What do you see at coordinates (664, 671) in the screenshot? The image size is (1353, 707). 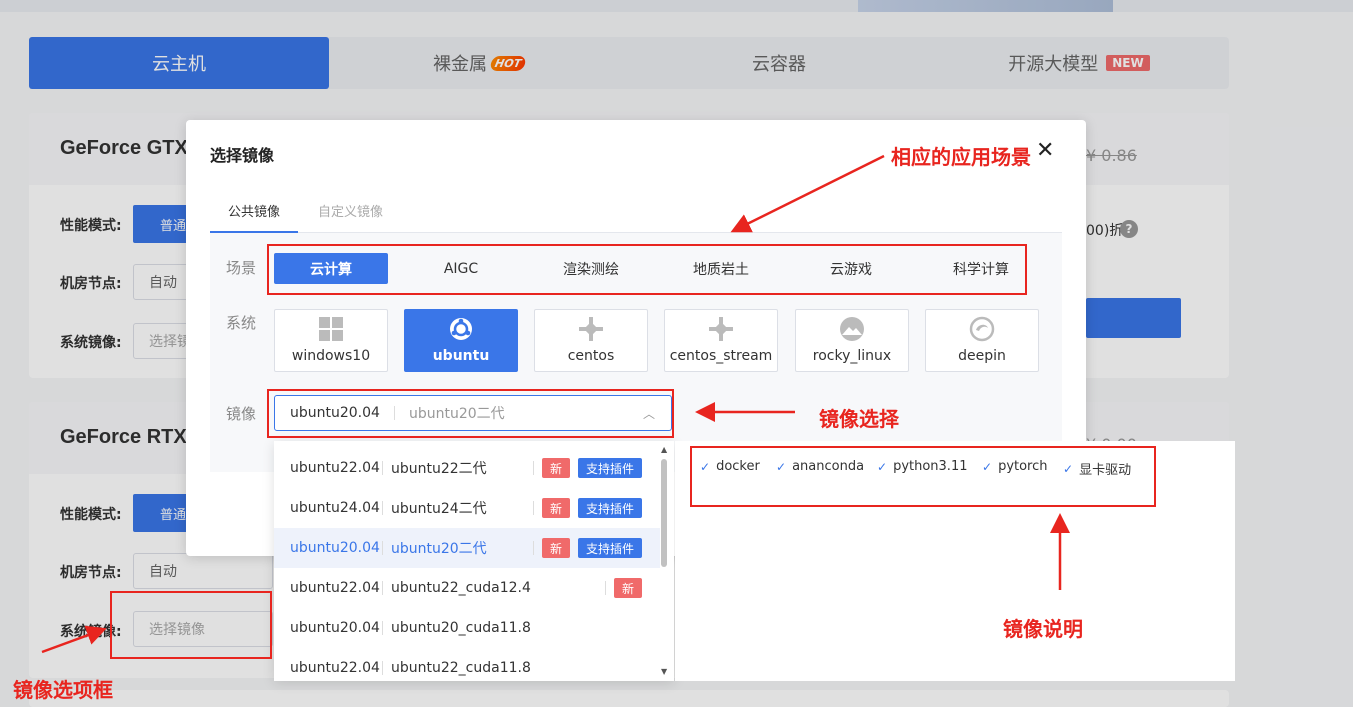 I see `scroll-down-icon: ▼` at bounding box center [664, 671].